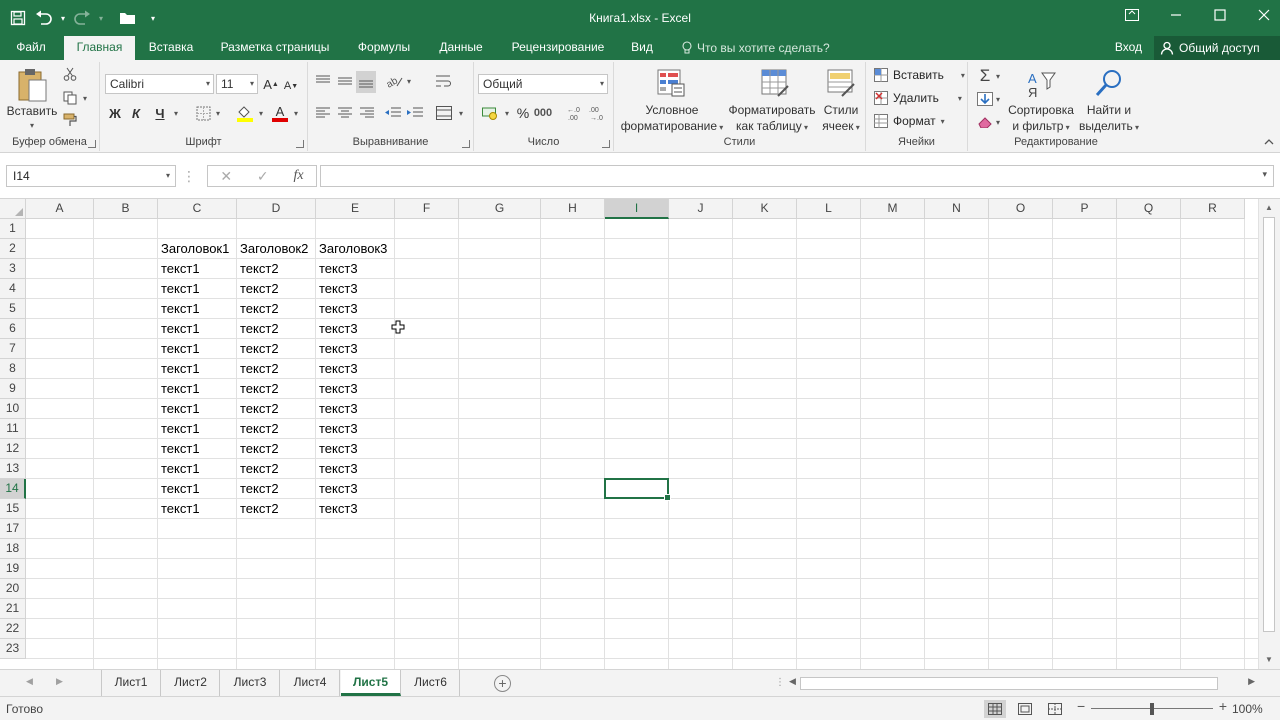 Image resolution: width=1280 pixels, height=720 pixels. What do you see at coordinates (1247, 709) in the screenshot?
I see `zoom-level: 100%` at bounding box center [1247, 709].